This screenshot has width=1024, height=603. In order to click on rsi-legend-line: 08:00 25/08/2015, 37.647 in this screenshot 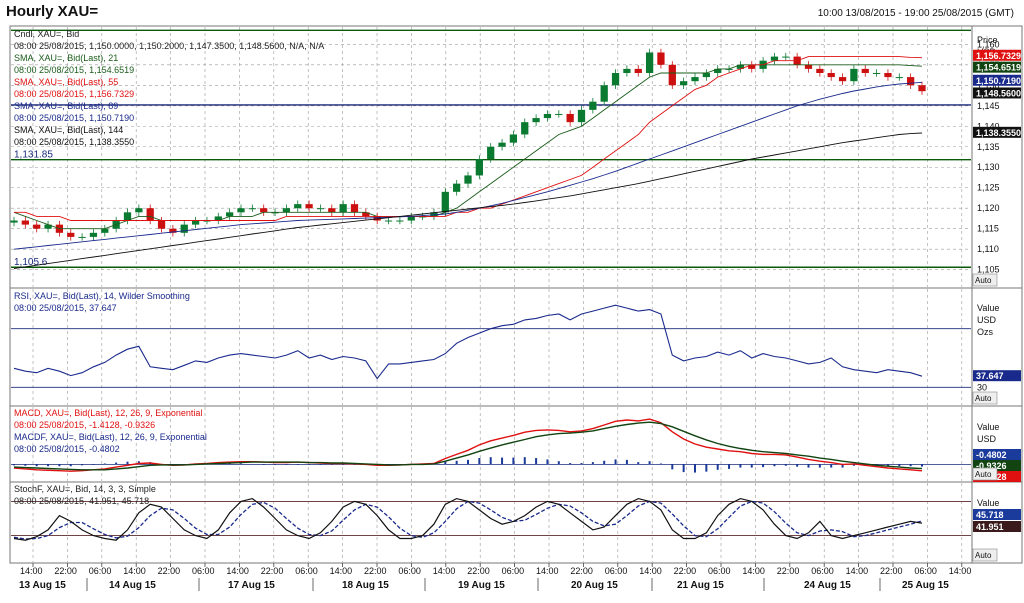, I will do `click(65, 308)`.